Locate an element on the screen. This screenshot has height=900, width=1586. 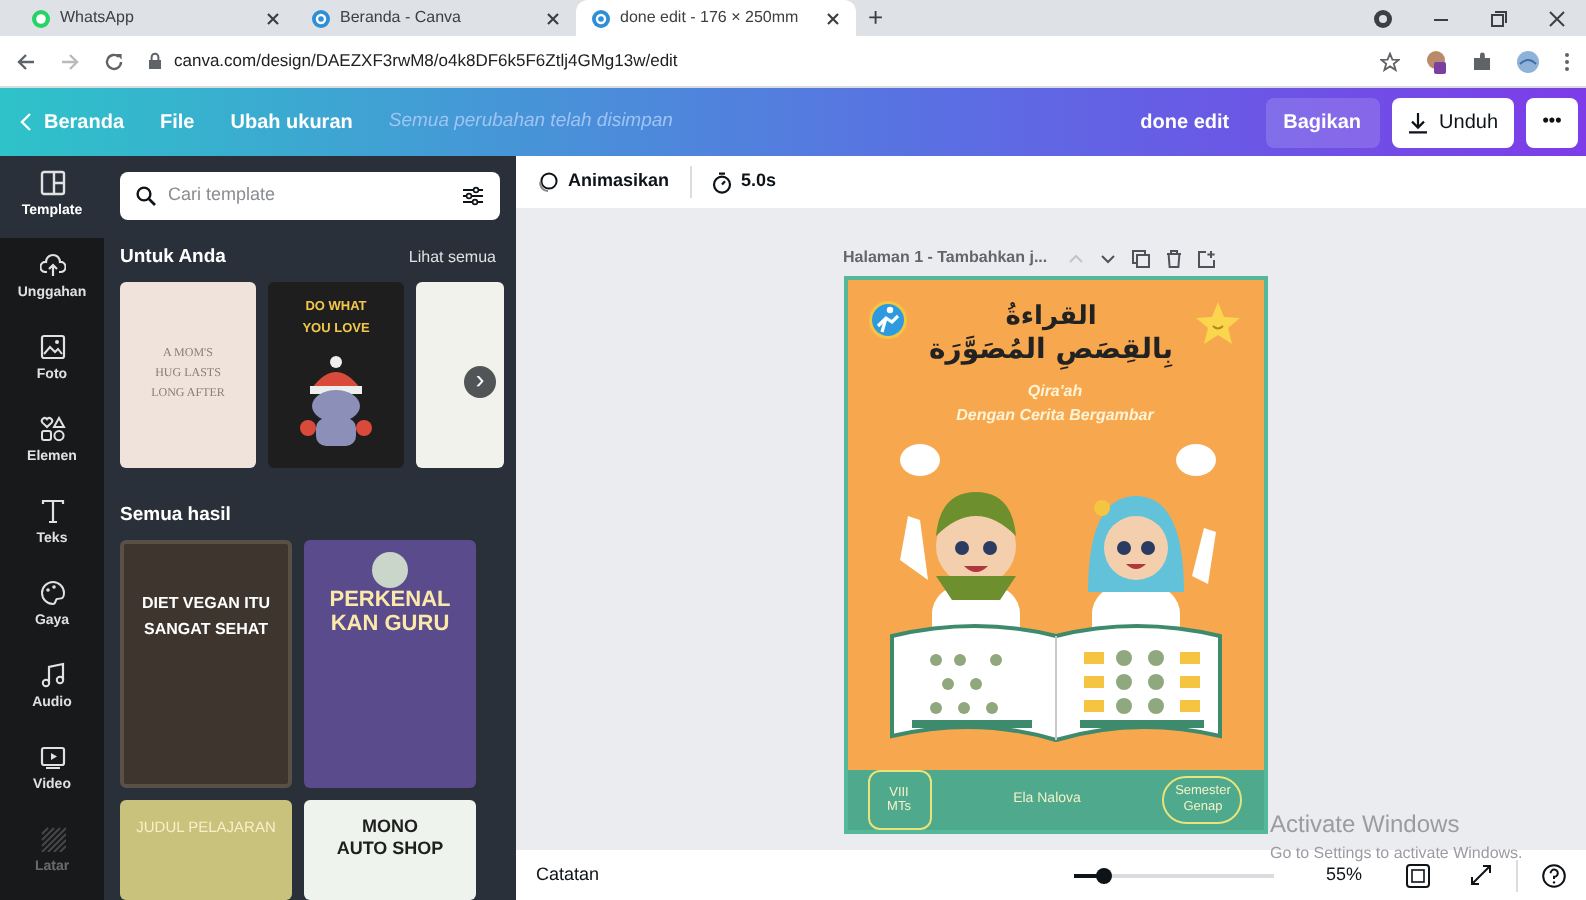
help-icon is located at coordinates (1554, 875).